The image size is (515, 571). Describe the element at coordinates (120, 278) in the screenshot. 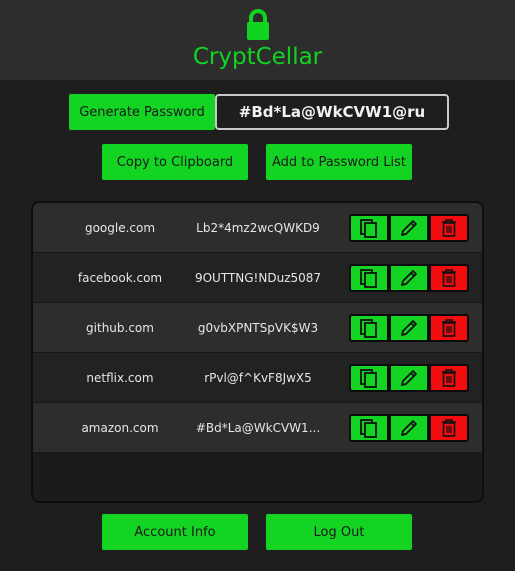

I see `site-name: facebook.com` at that location.